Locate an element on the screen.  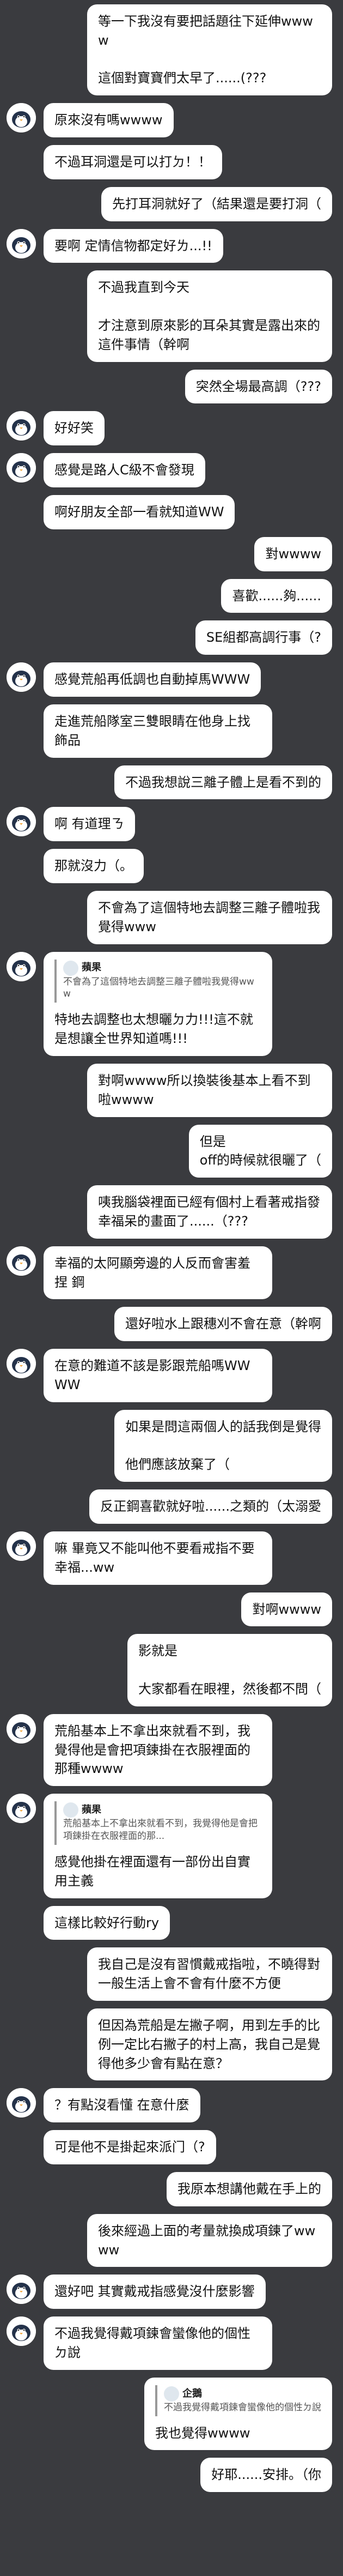
message-bubble: 我原本想講他戴在手上的 is located at coordinates (249, 2189).